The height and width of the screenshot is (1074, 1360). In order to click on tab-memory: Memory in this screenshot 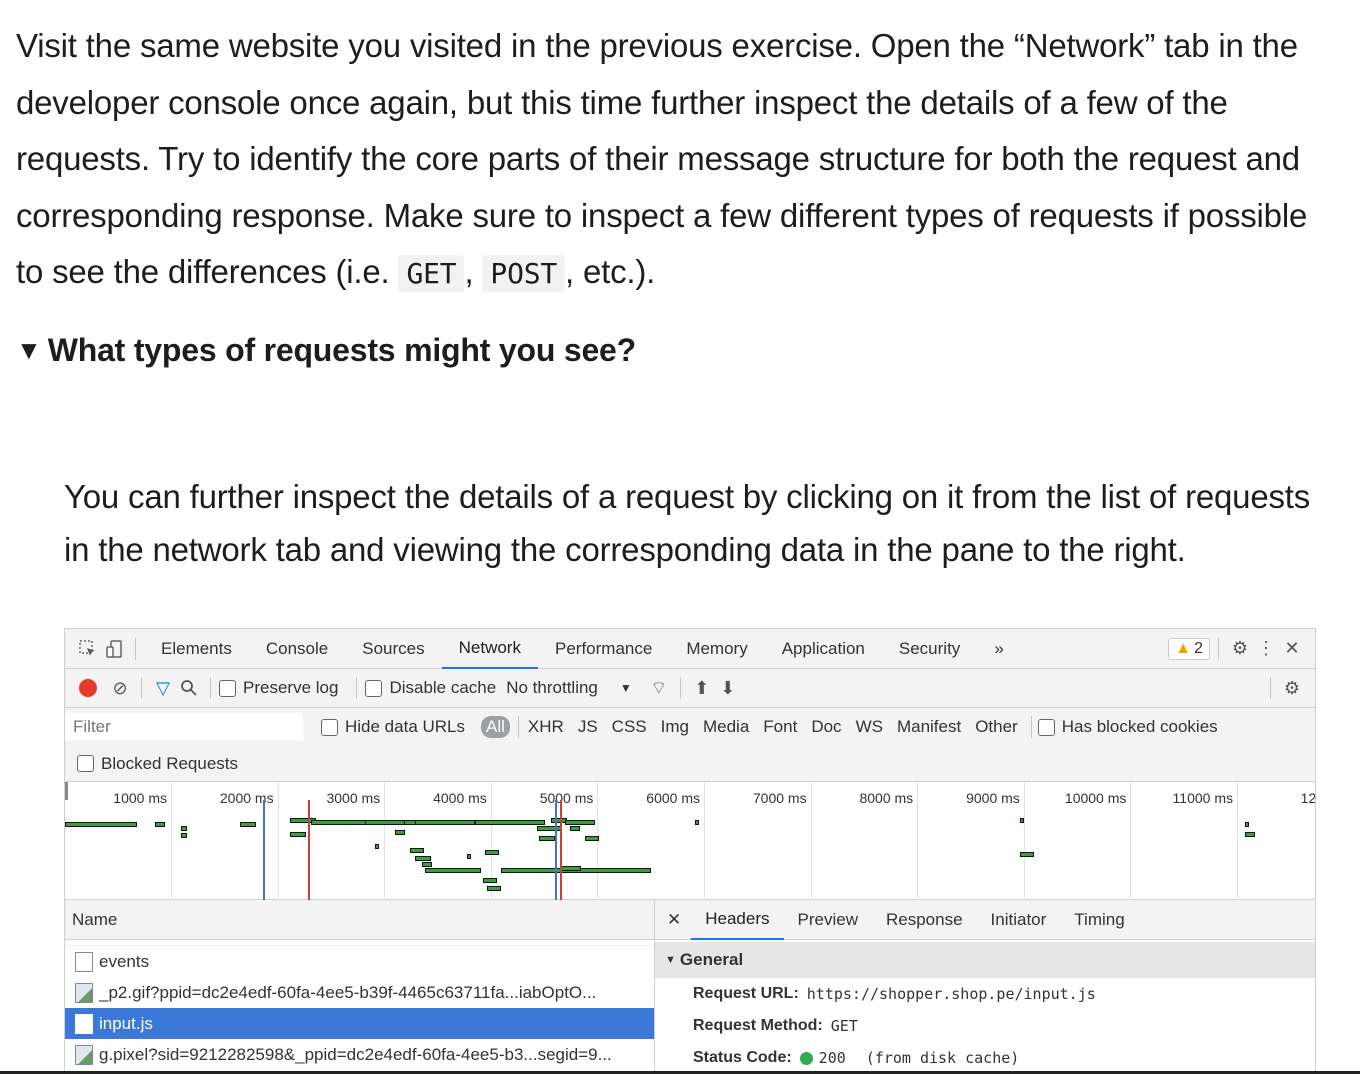, I will do `click(716, 649)`.